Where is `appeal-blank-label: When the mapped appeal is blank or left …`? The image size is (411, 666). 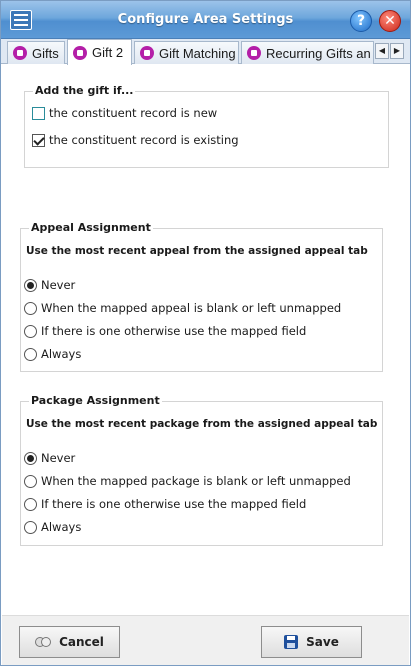
appeal-blank-label: When the mapped appeal is blank or left … is located at coordinates (191, 308).